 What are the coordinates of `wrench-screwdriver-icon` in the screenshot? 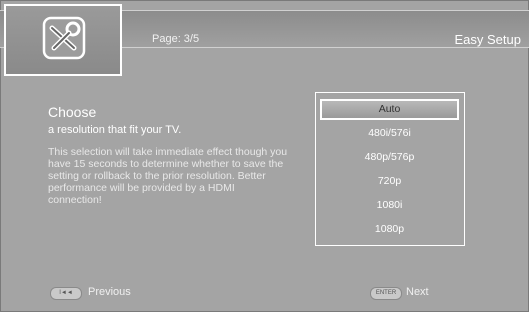 It's located at (64, 38).